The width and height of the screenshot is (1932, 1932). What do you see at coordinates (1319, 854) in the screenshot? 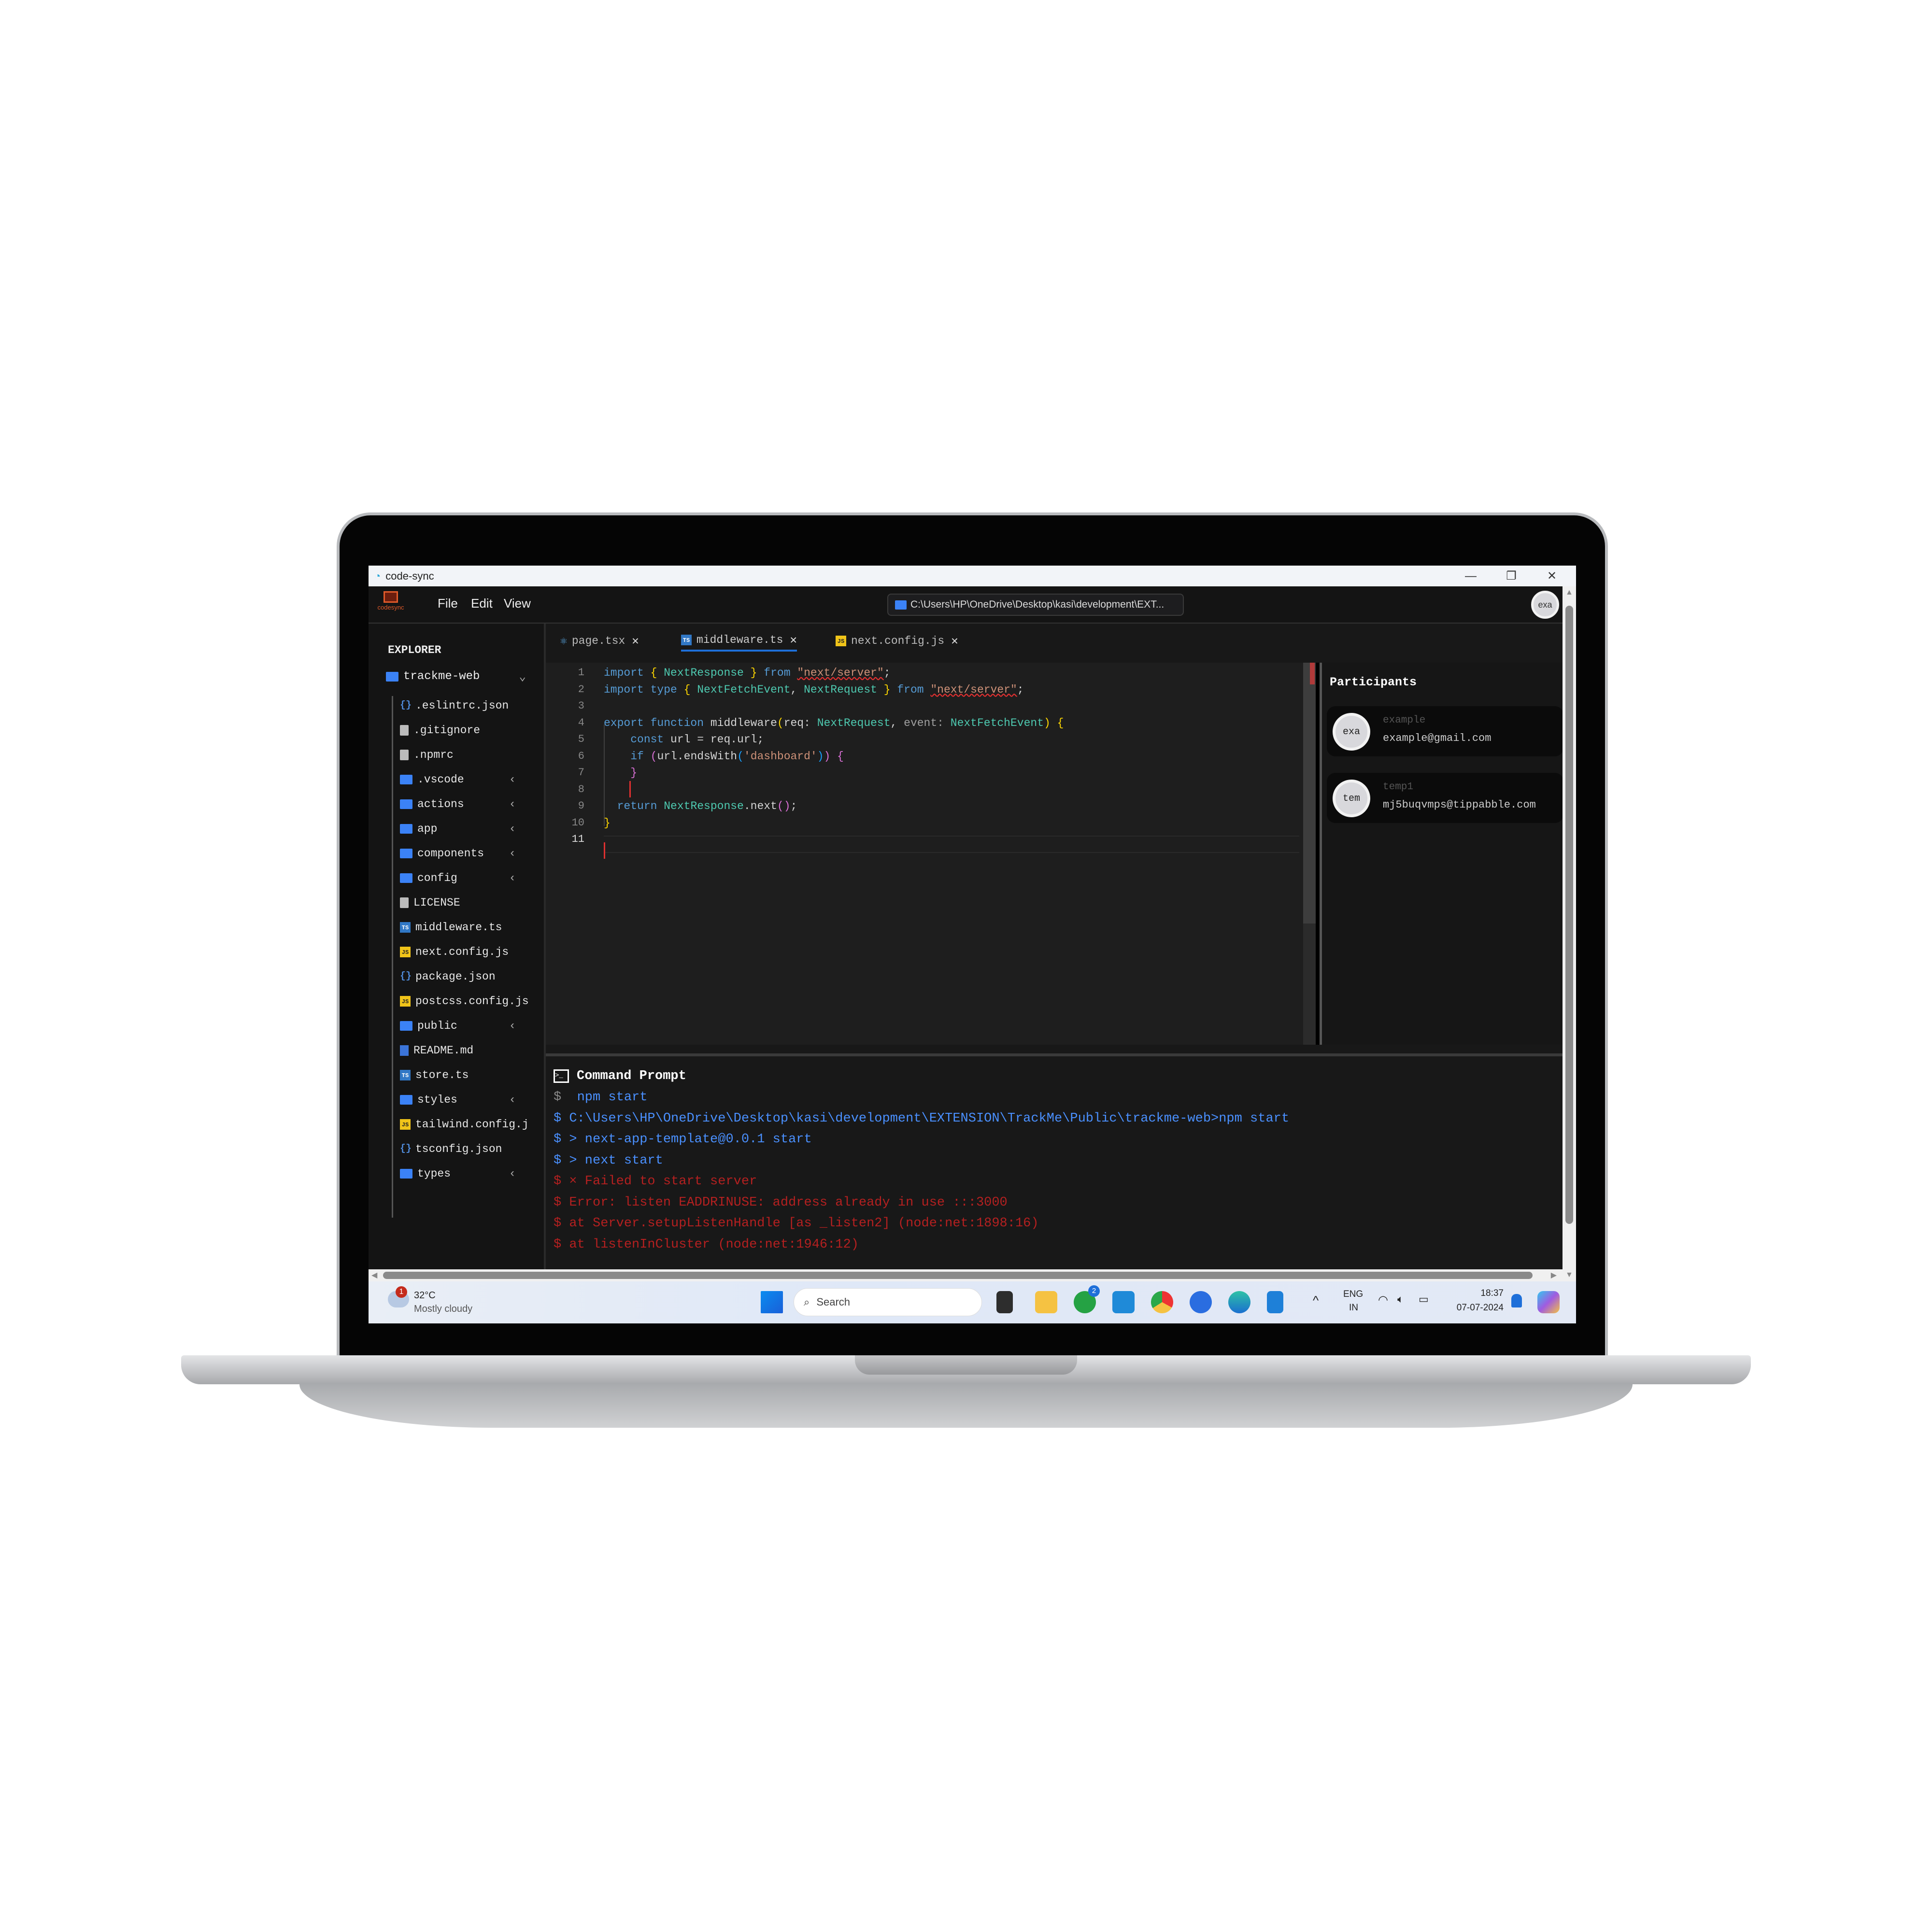
I see `panel-divider` at bounding box center [1319, 854].